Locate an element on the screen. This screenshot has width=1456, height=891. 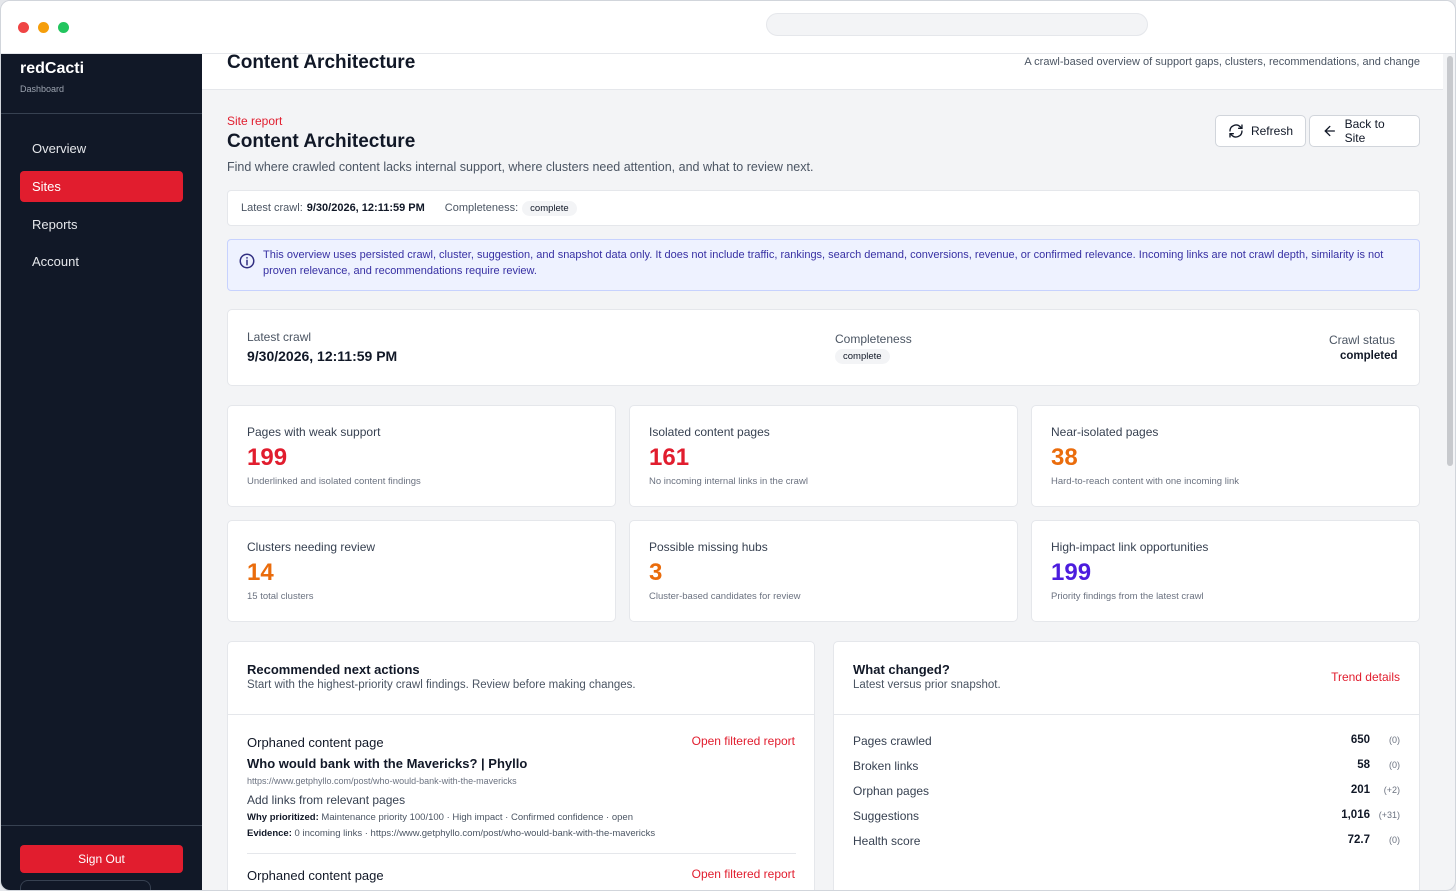
change-value: 58 is located at coordinates (1363, 765).